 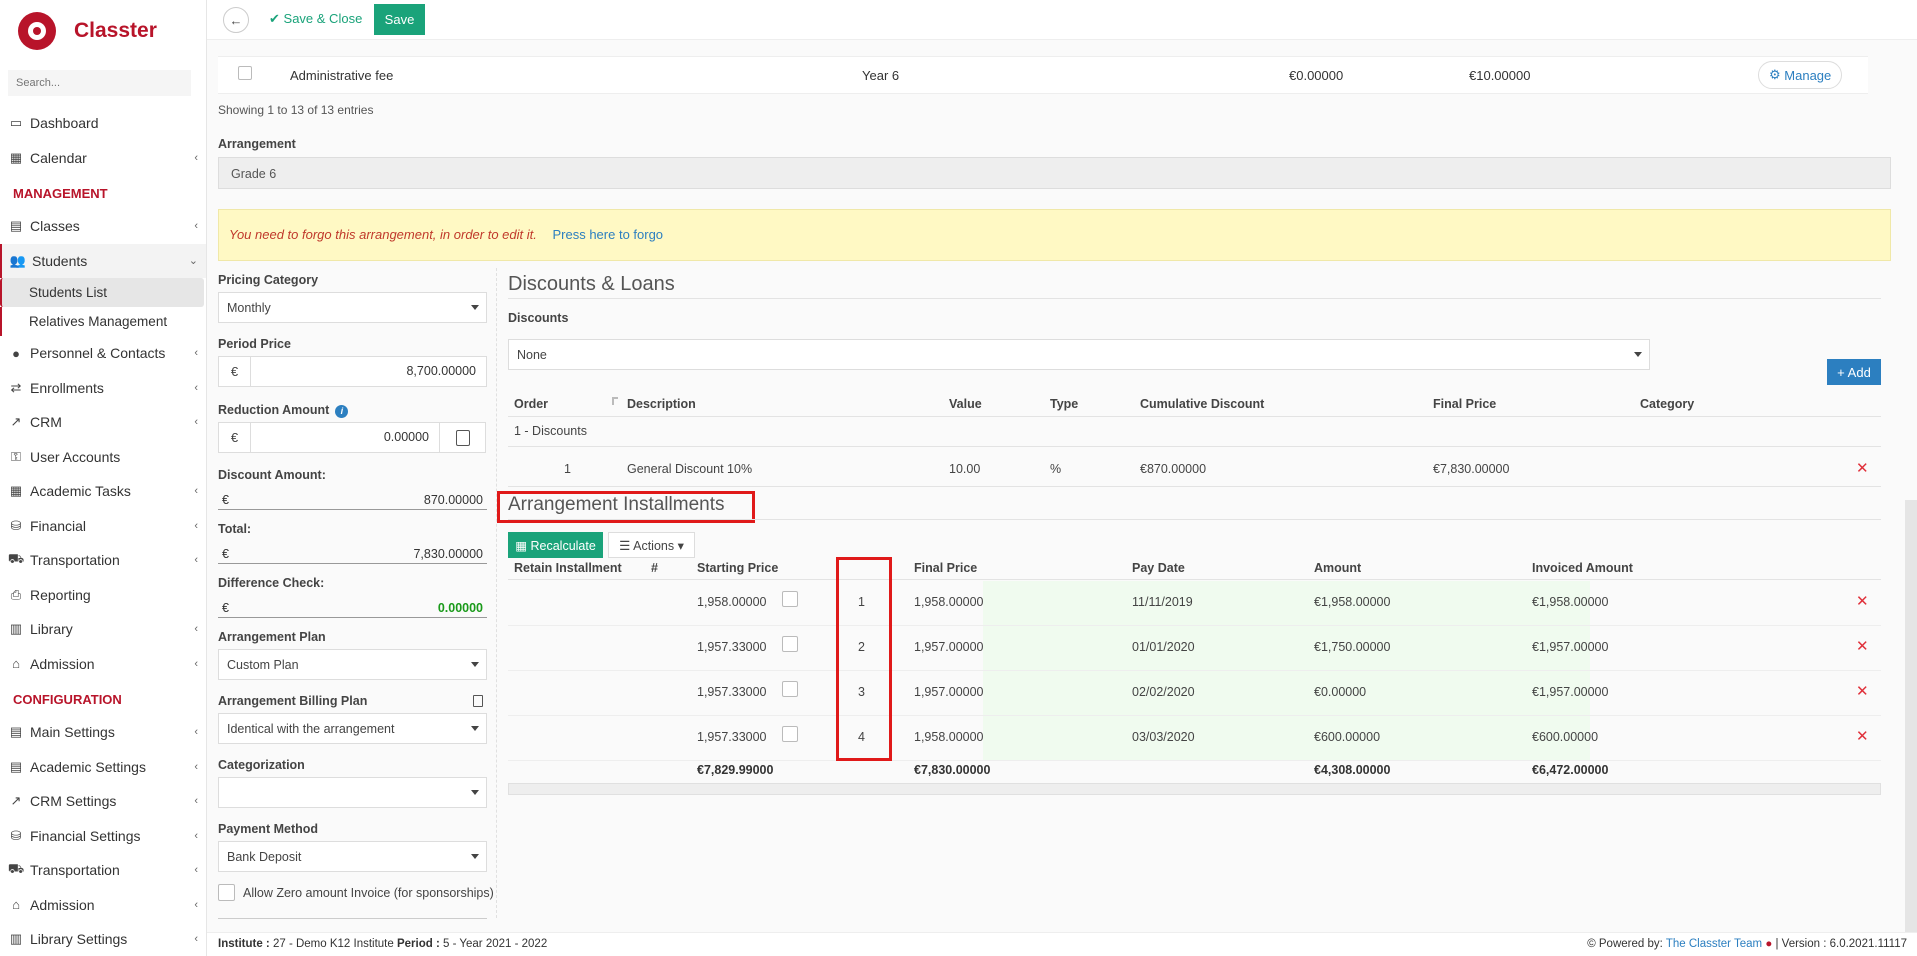 What do you see at coordinates (737, 568) in the screenshot?
I see `column-header: Starting Price` at bounding box center [737, 568].